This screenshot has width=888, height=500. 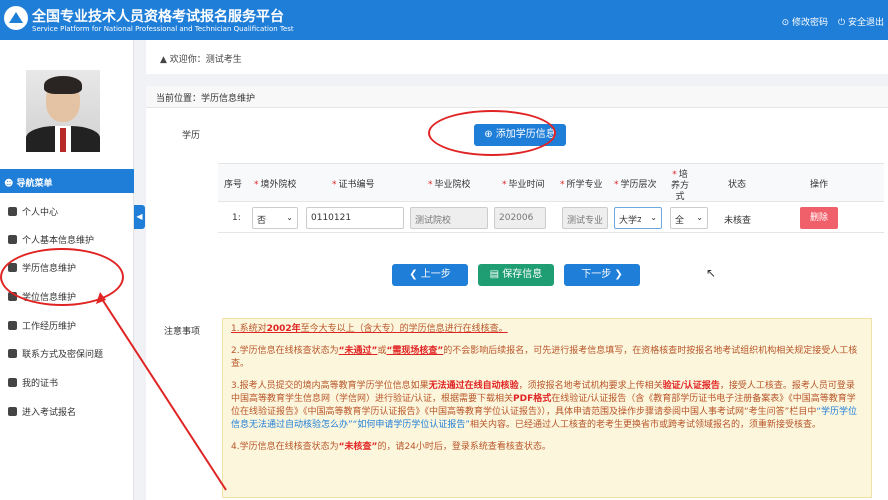 I want to click on annotation-arrows, so click(x=161, y=391).